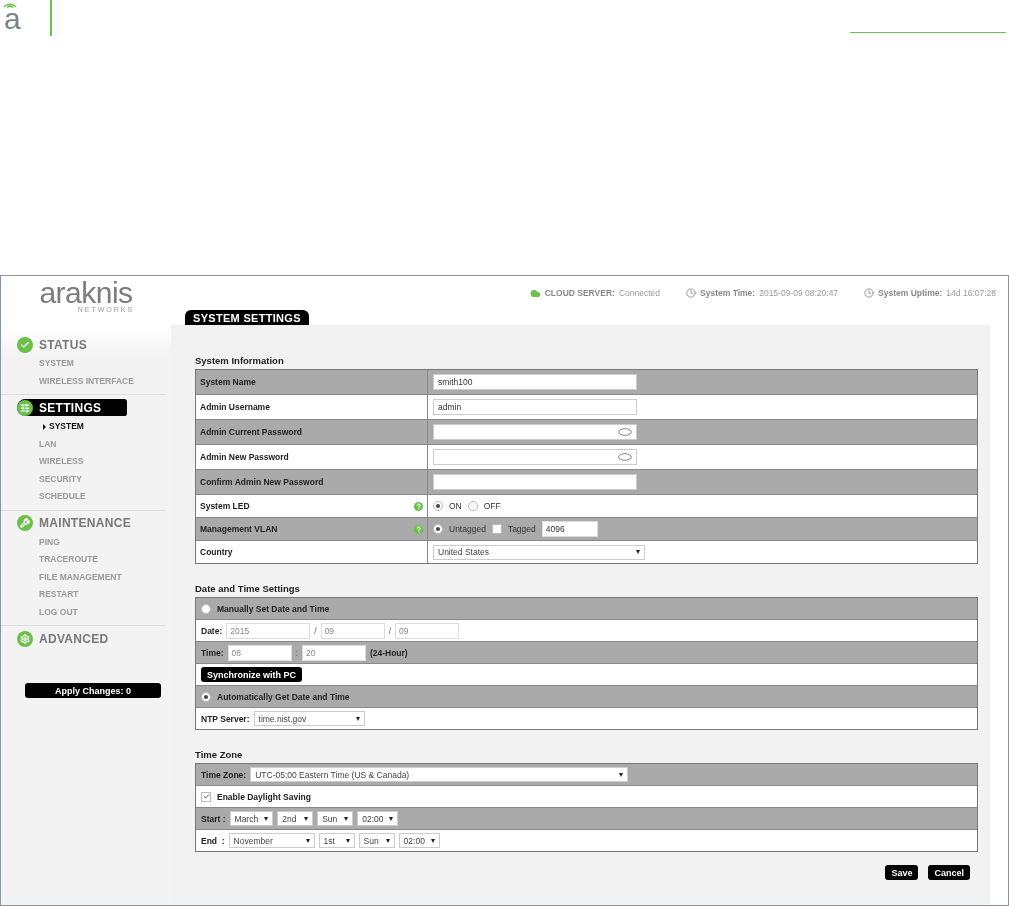  What do you see at coordinates (439, 774) in the screenshot?
I see `dropdown: UTC-05:00 Eastern Time (US & Canada)` at bounding box center [439, 774].